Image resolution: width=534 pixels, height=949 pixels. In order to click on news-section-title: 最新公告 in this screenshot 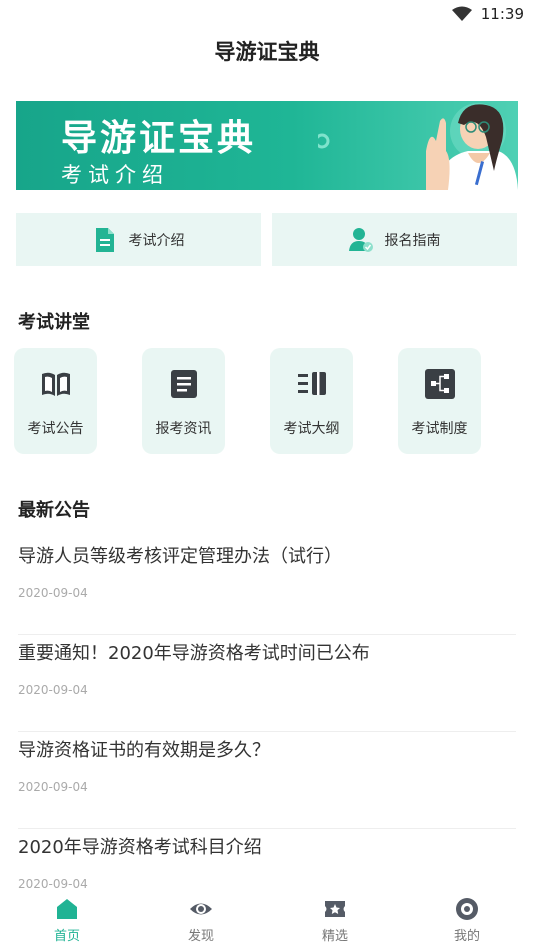, I will do `click(54, 510)`.